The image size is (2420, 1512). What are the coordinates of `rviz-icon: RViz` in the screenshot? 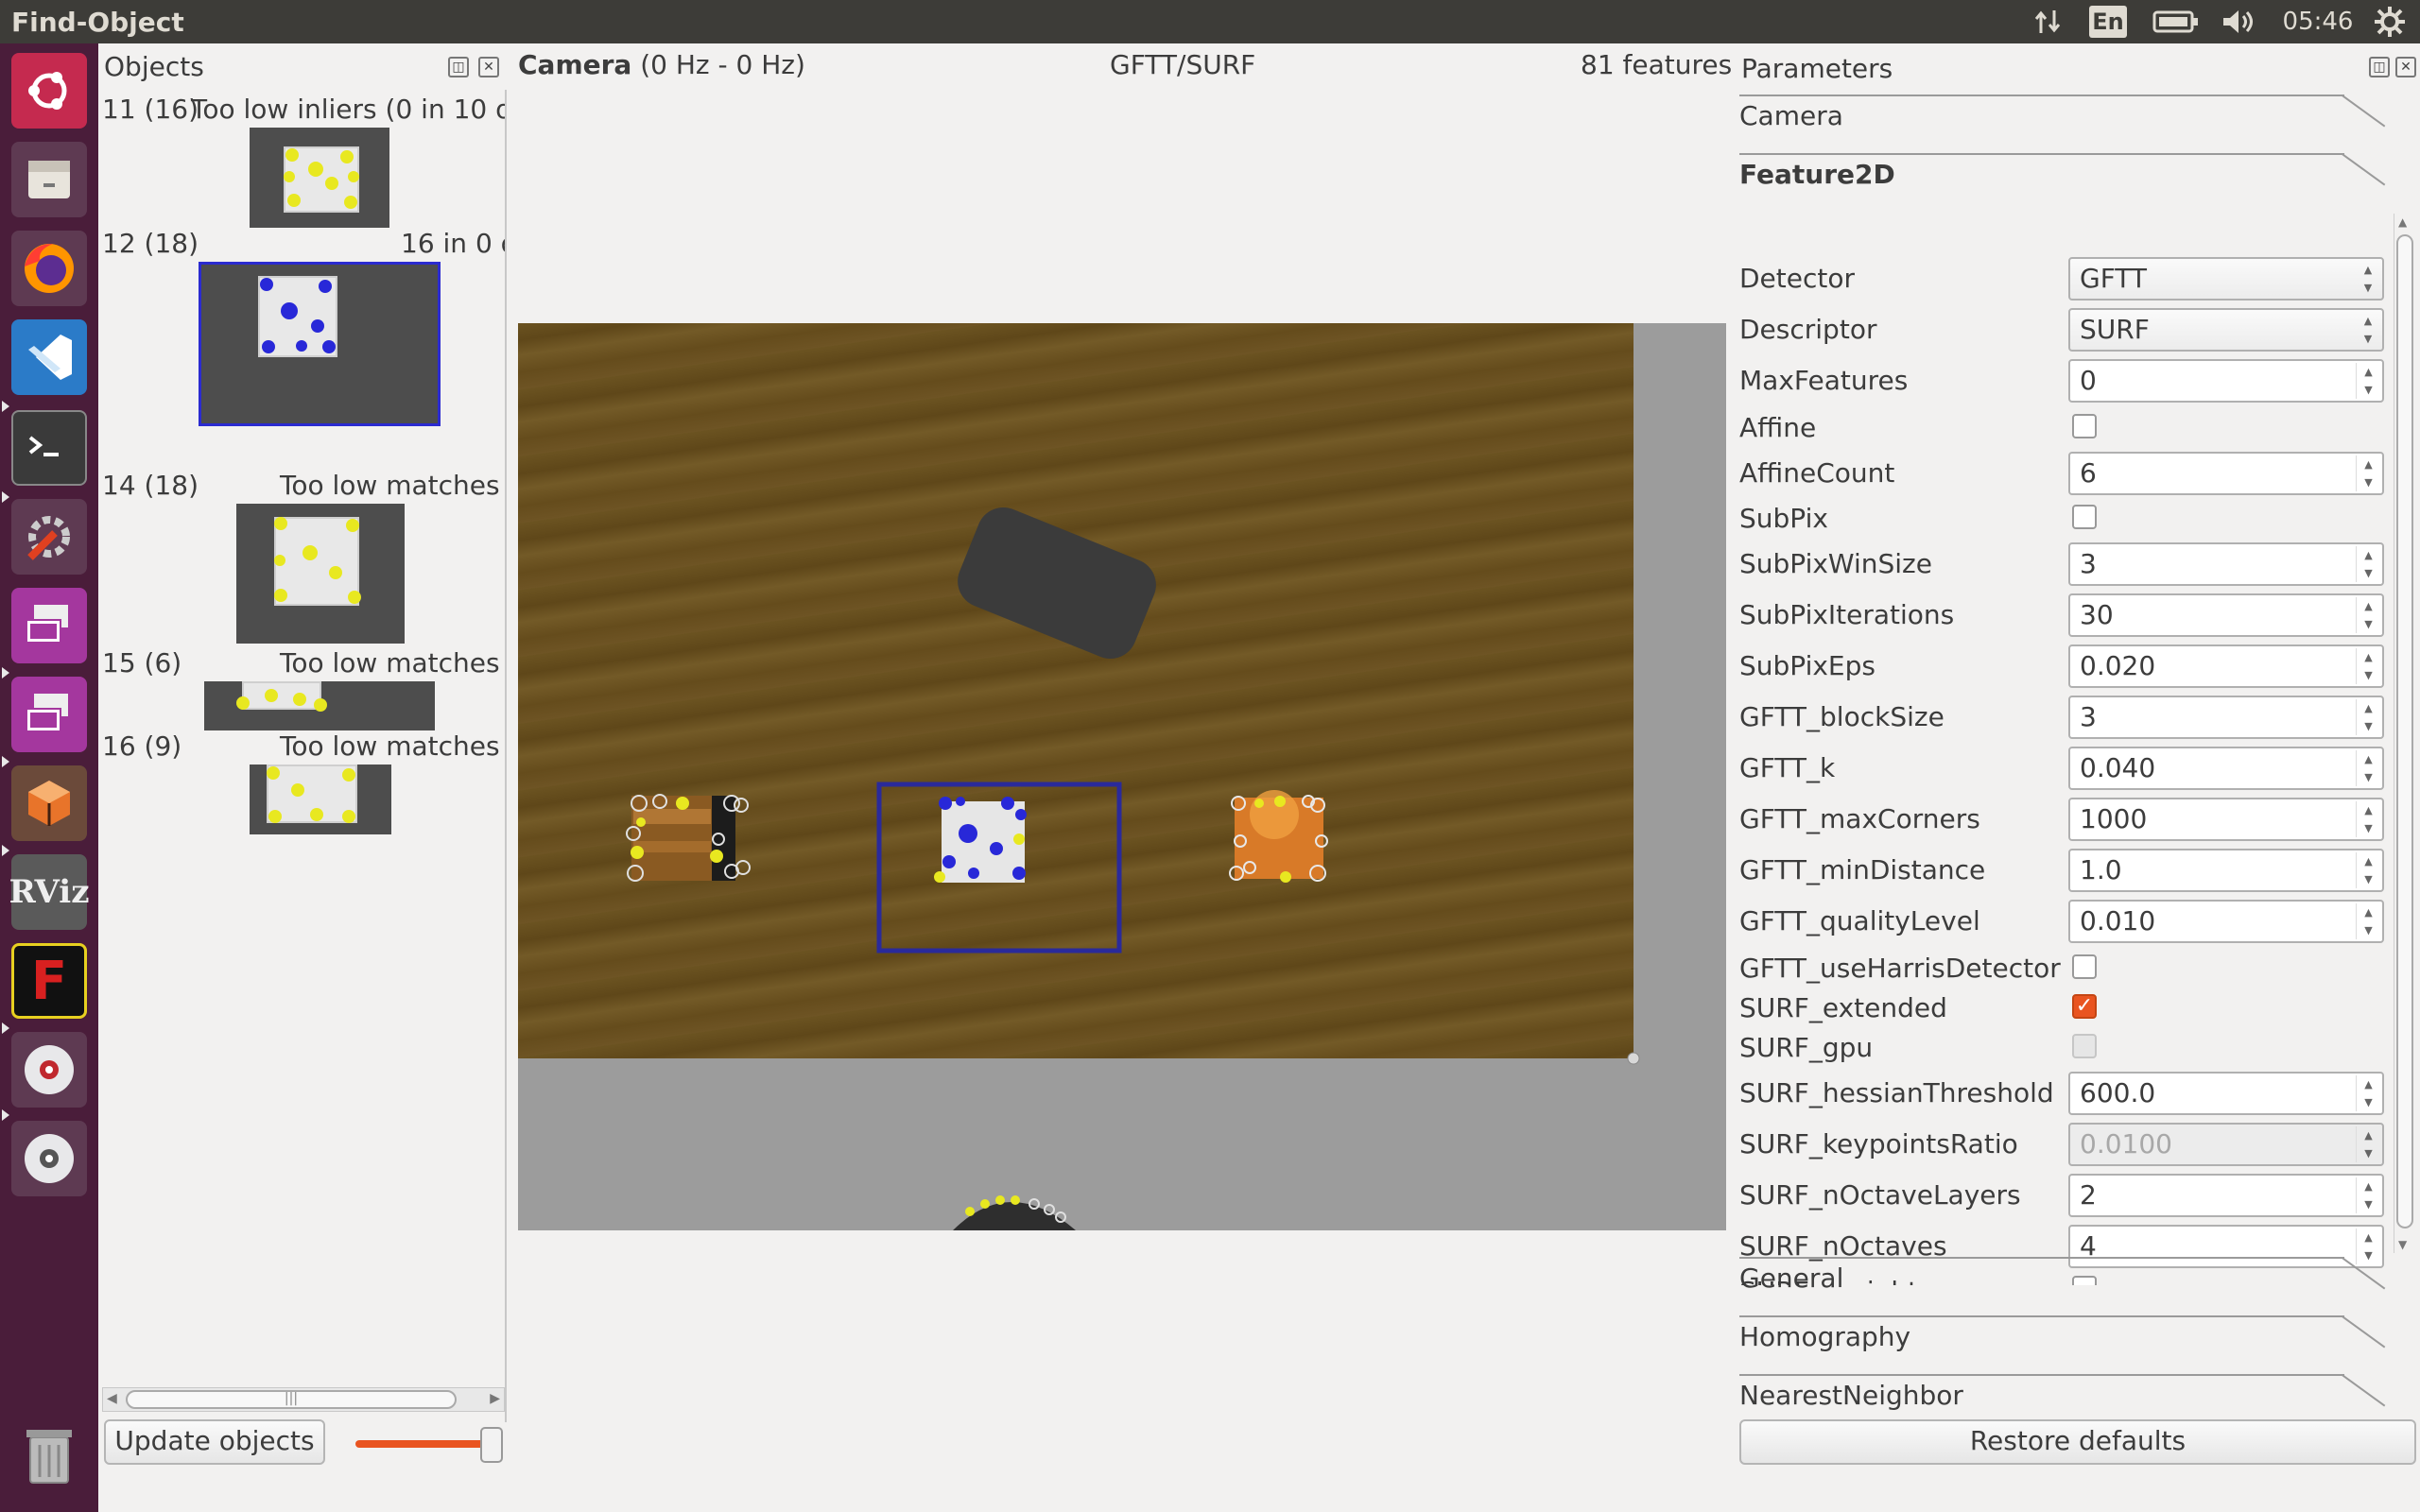 It's located at (49, 892).